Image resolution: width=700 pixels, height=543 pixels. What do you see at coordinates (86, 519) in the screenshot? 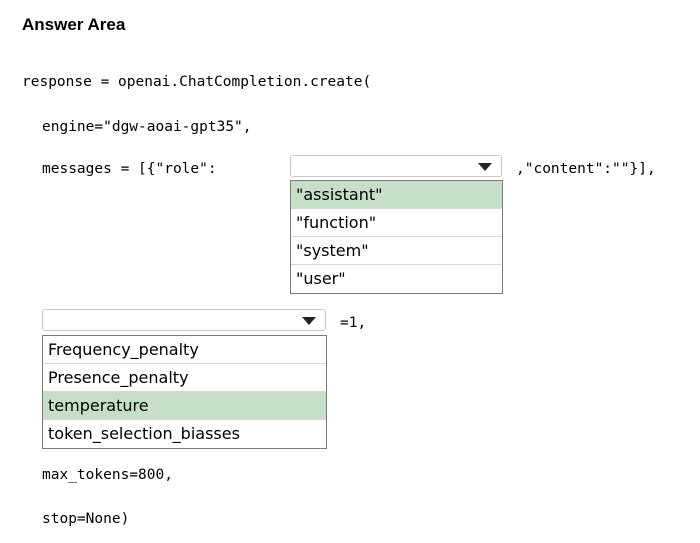
I see `code-line-stop: stop=None)` at bounding box center [86, 519].